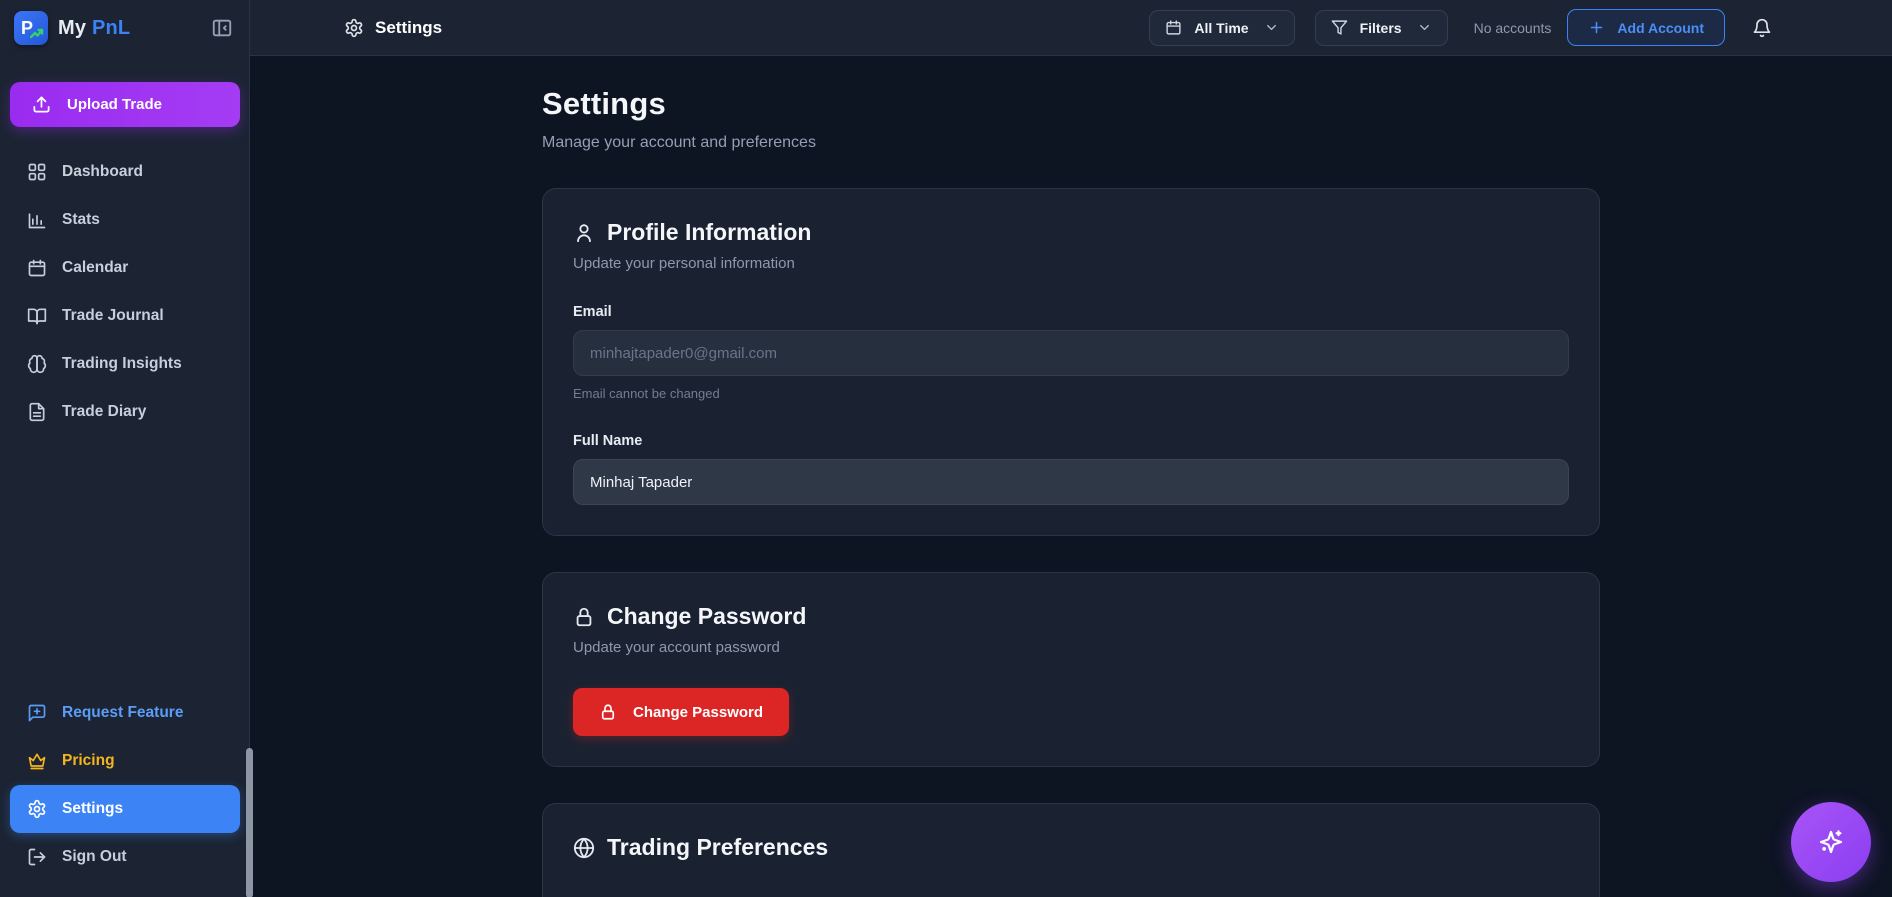 The height and width of the screenshot is (897, 1892). What do you see at coordinates (125, 713) in the screenshot?
I see `sidebar-item-request-feature: Request Feature` at bounding box center [125, 713].